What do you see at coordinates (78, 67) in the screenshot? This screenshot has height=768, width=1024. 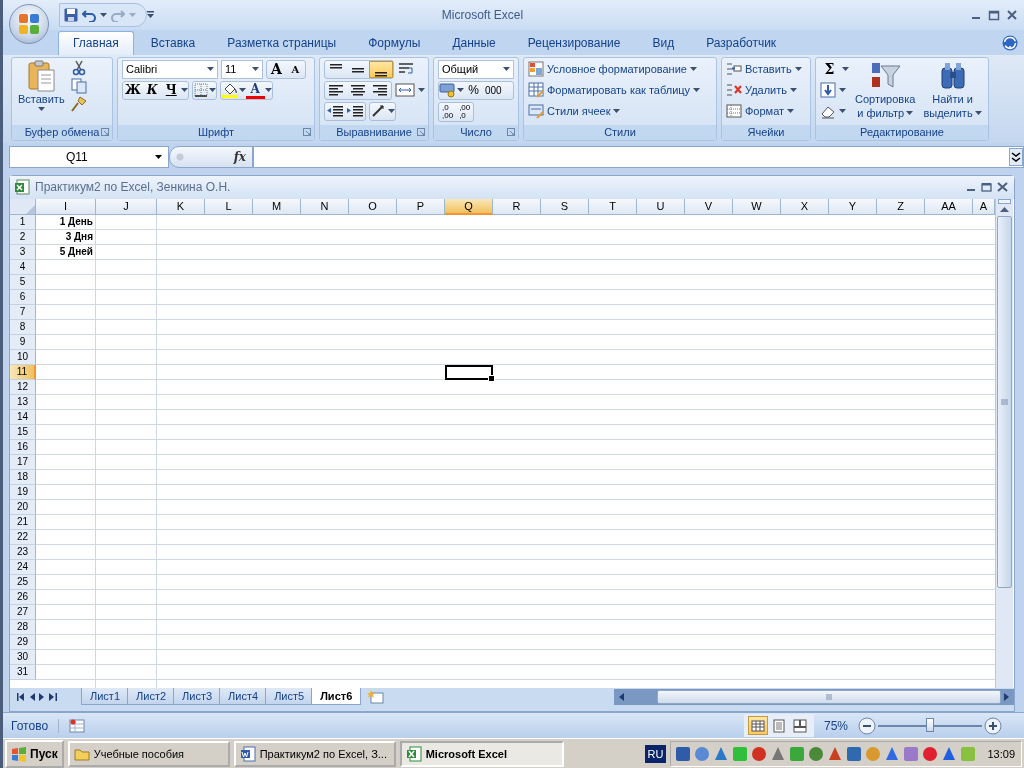 I see `scissors-icon` at bounding box center [78, 67].